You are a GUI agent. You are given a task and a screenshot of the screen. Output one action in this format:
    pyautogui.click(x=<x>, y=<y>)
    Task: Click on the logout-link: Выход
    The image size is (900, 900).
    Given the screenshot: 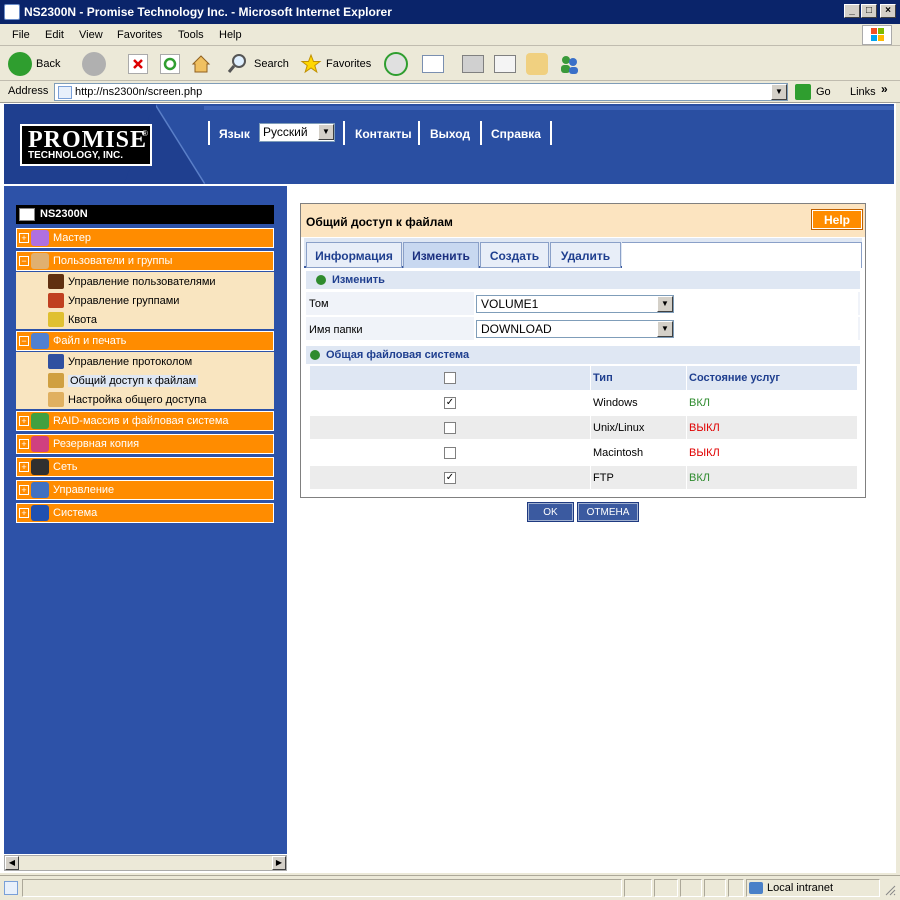 What is the action you would take?
    pyautogui.click(x=450, y=134)
    